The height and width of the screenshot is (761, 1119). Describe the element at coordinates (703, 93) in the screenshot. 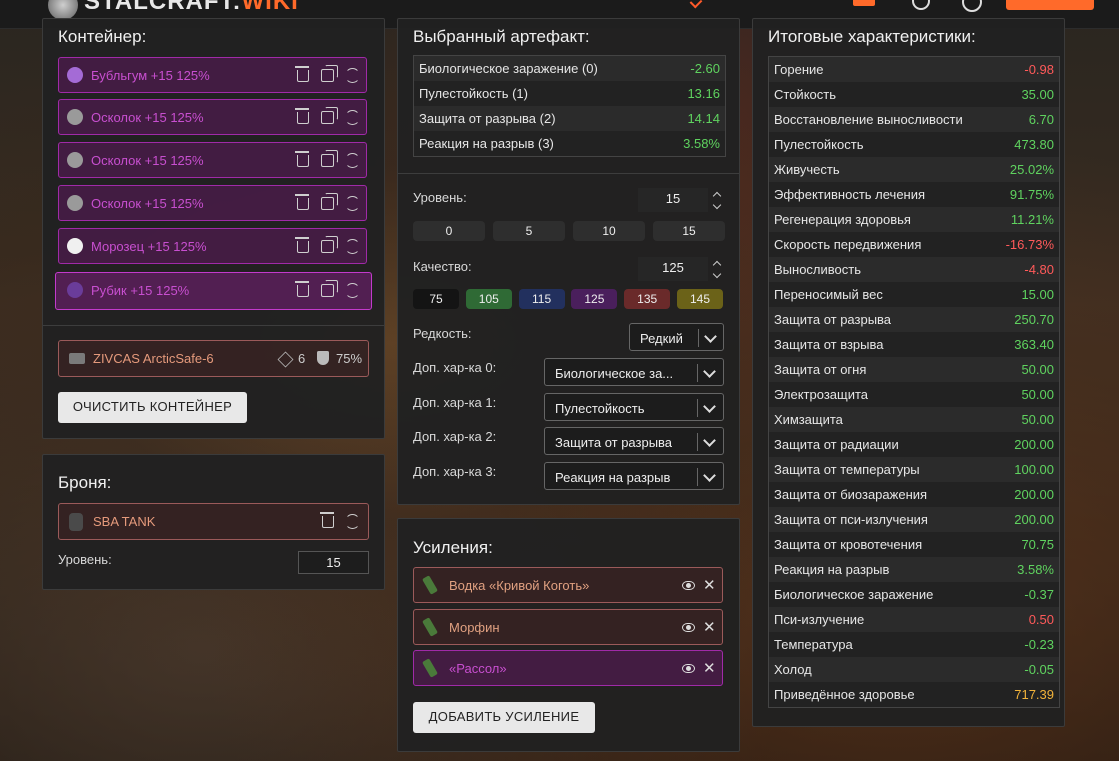

I see `stat-value: 13.16` at that location.